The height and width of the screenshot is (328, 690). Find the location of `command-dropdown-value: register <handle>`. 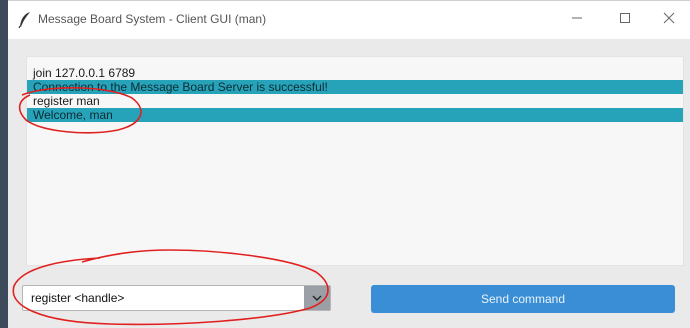

command-dropdown-value: register <handle> is located at coordinates (77, 298).